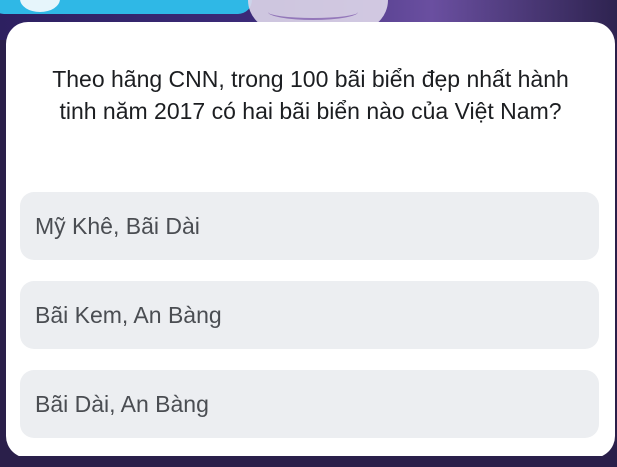 Image resolution: width=617 pixels, height=467 pixels. Describe the element at coordinates (117, 225) in the screenshot. I see `answer-option-label: Mỹ Khê, Bãi Dài` at that location.